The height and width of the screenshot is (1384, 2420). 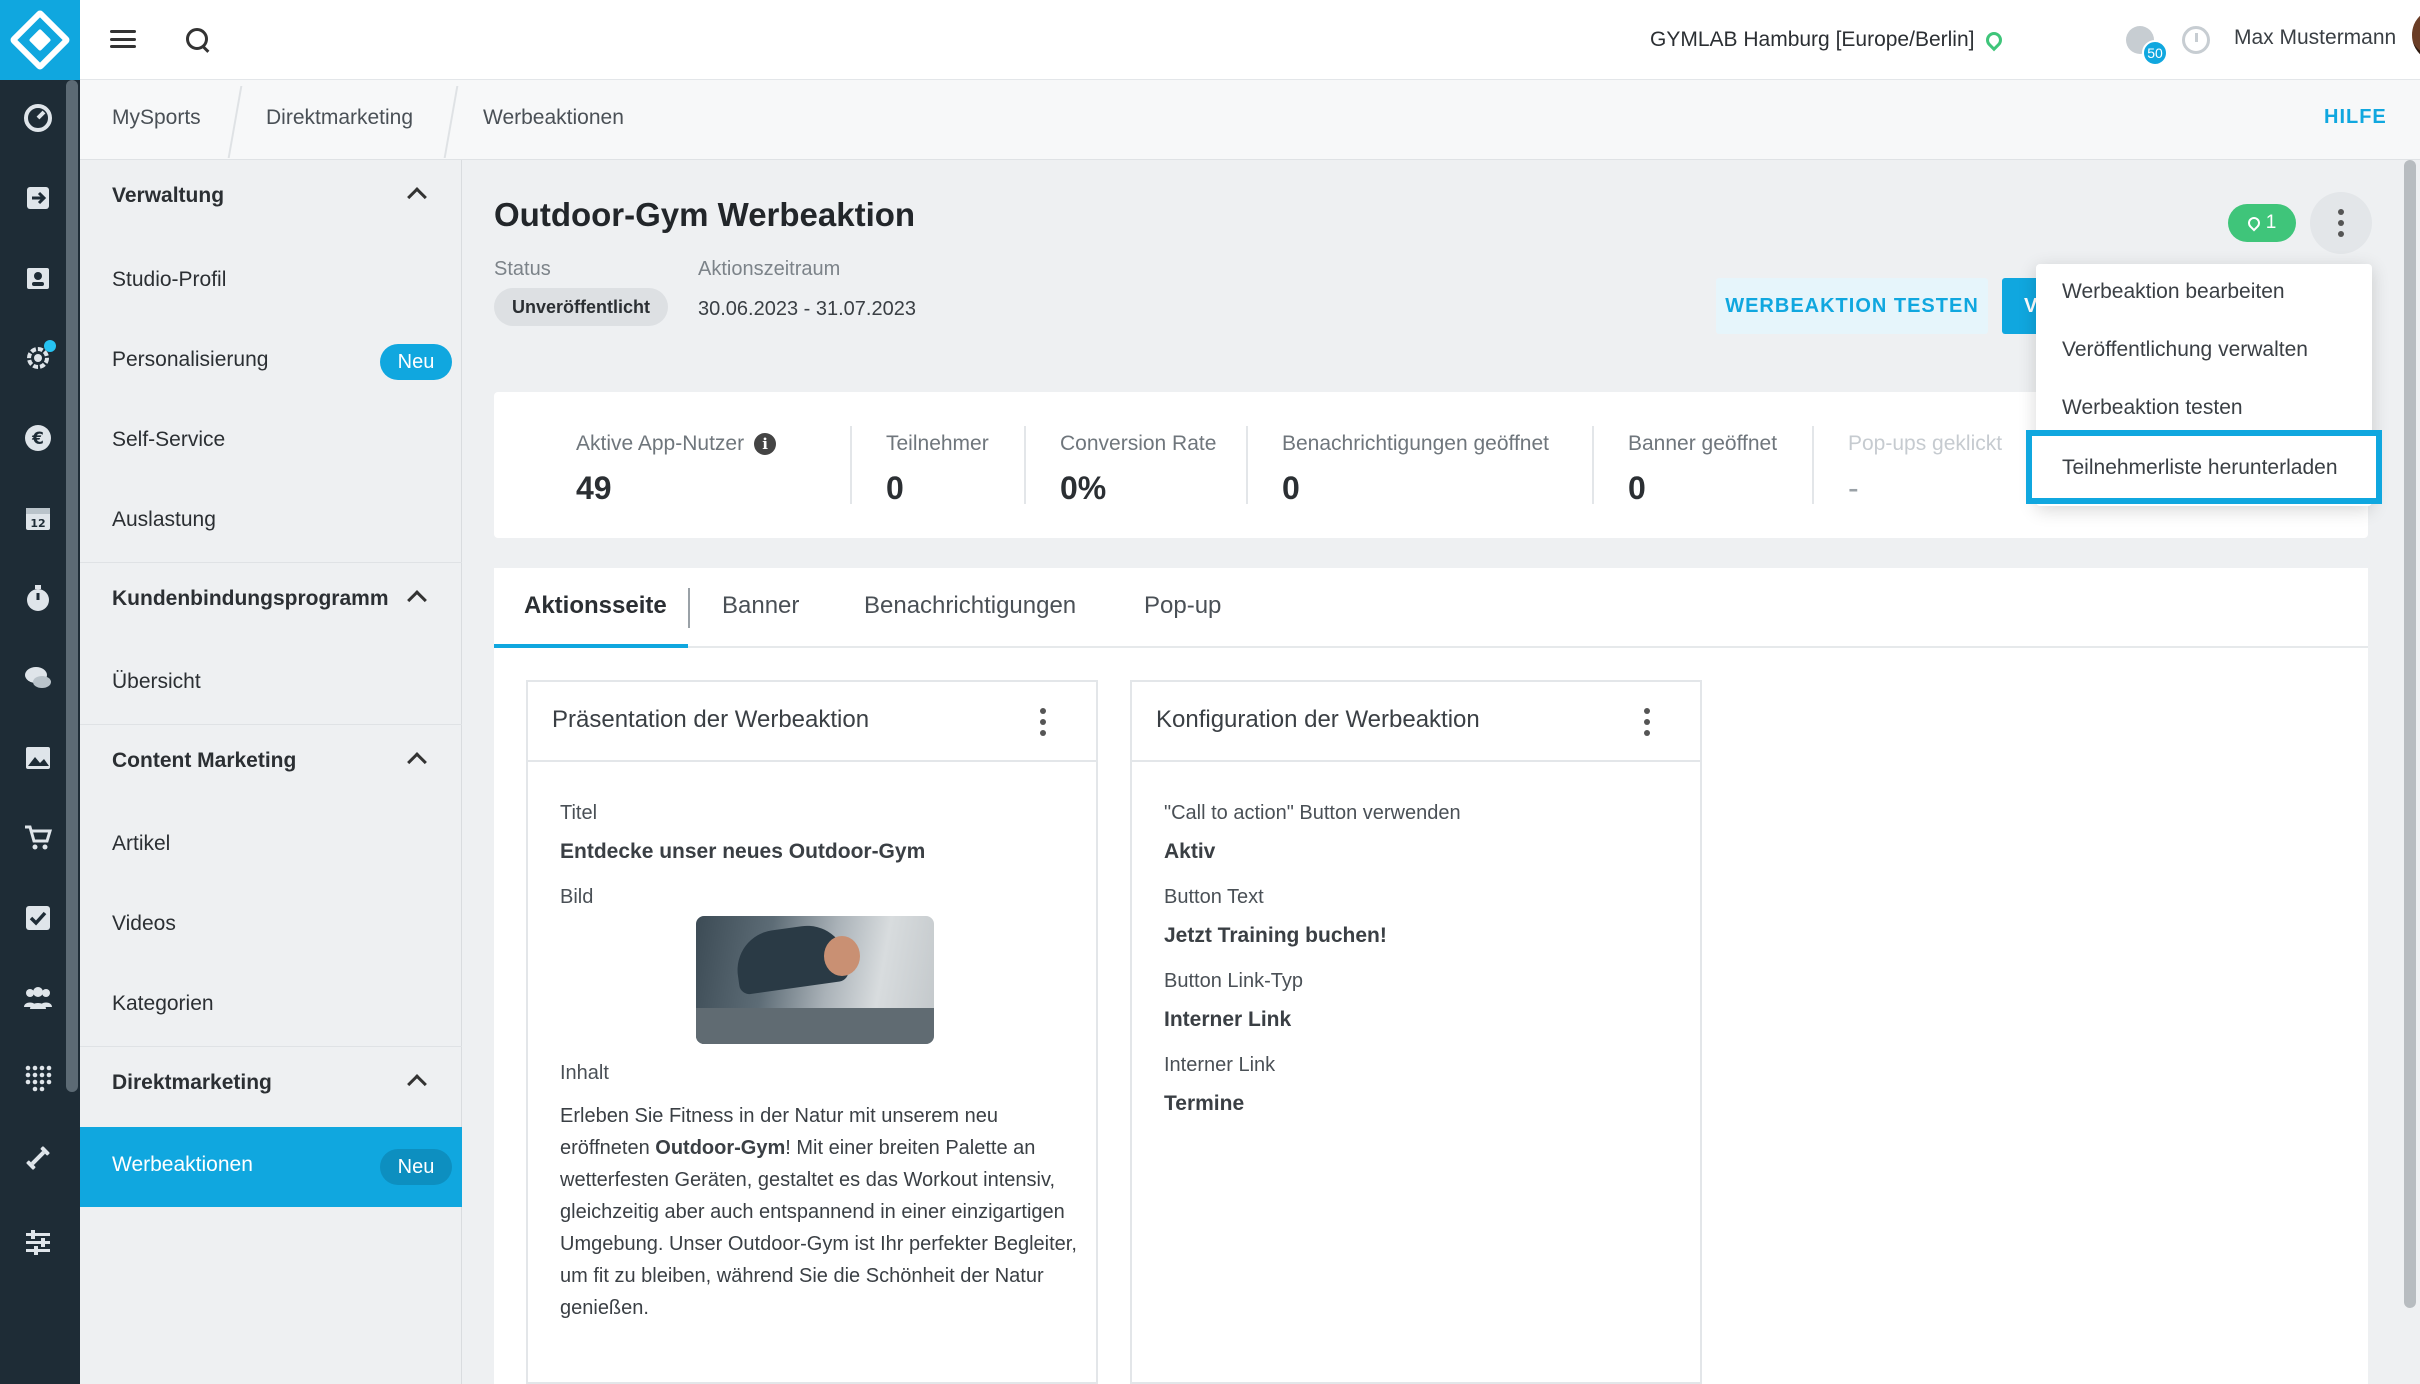 What do you see at coordinates (168, 195) in the screenshot?
I see `section-title: Verwaltung` at bounding box center [168, 195].